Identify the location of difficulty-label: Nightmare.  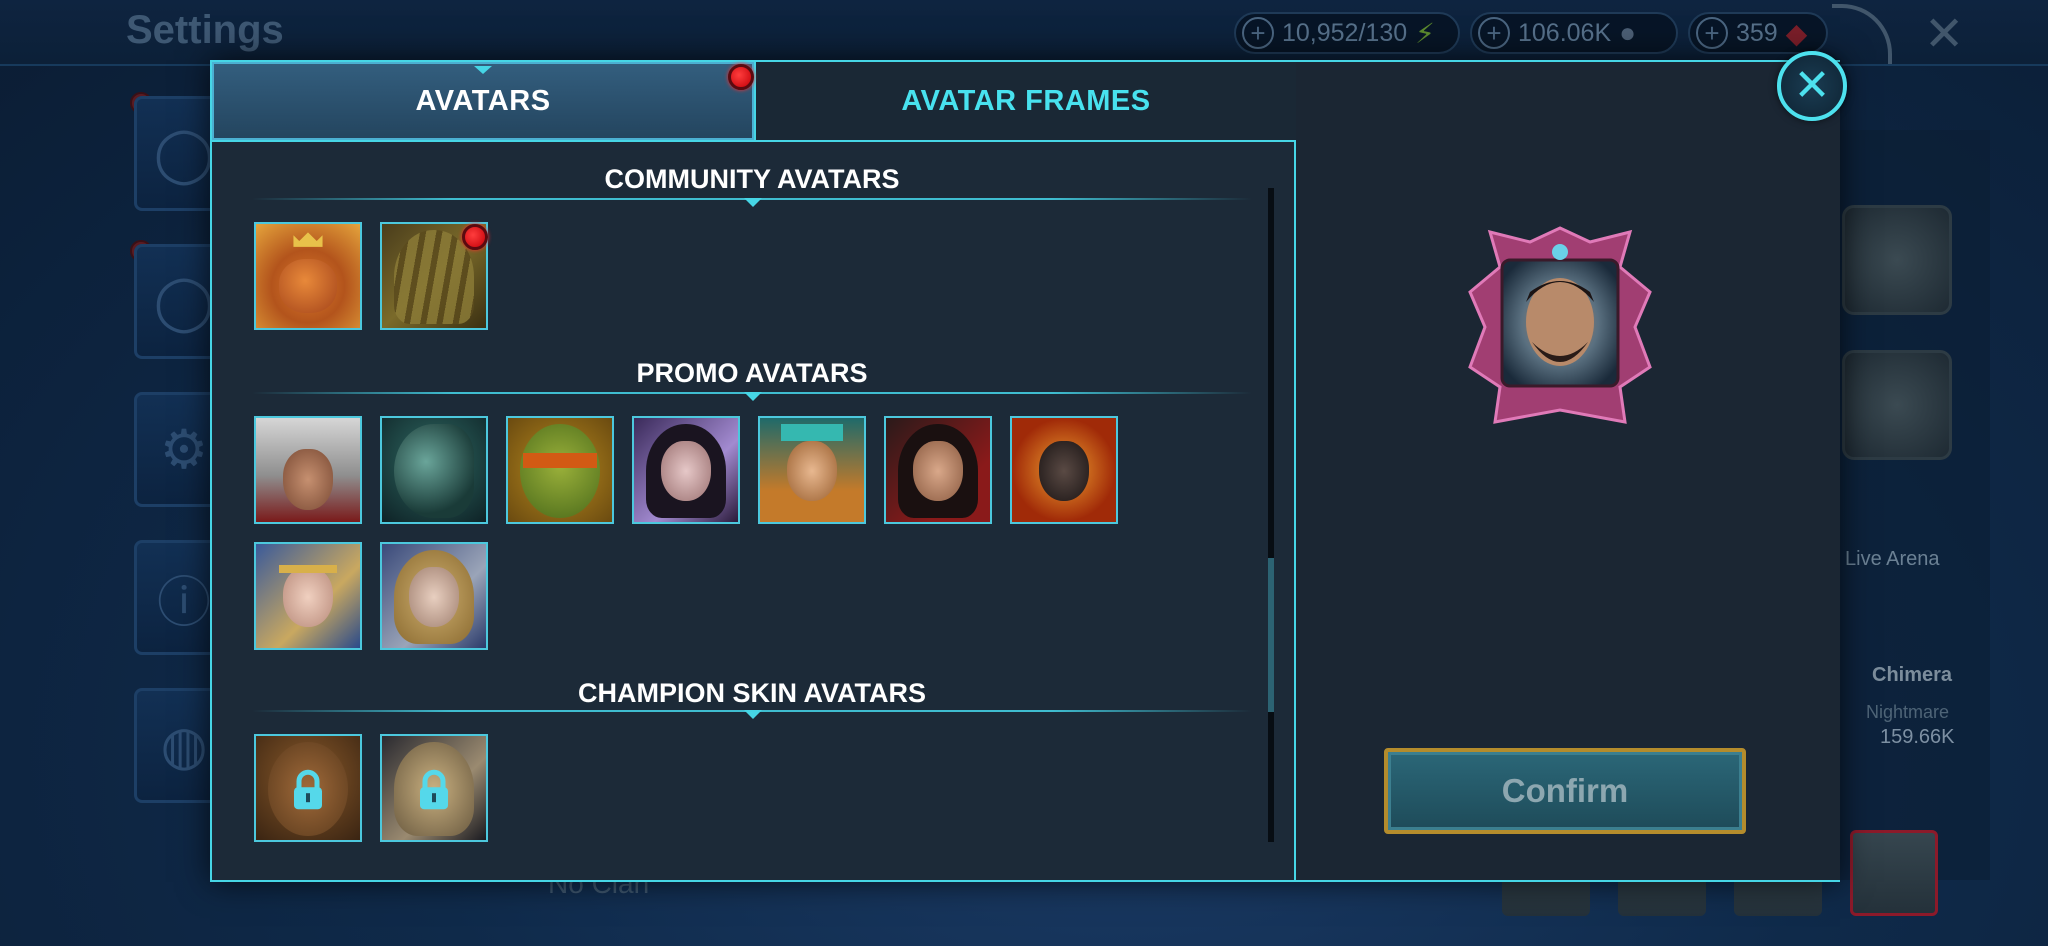
(1908, 712).